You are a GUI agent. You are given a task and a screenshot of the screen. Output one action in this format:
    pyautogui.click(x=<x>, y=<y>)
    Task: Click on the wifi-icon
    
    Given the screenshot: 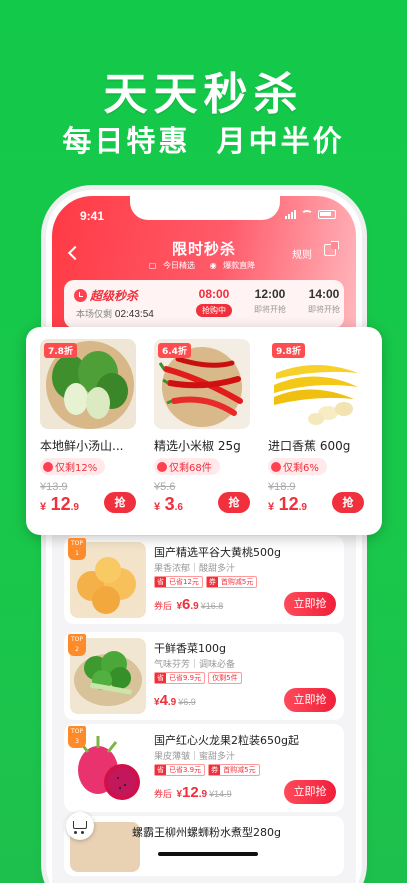 What is the action you would take?
    pyautogui.click(x=307, y=214)
    